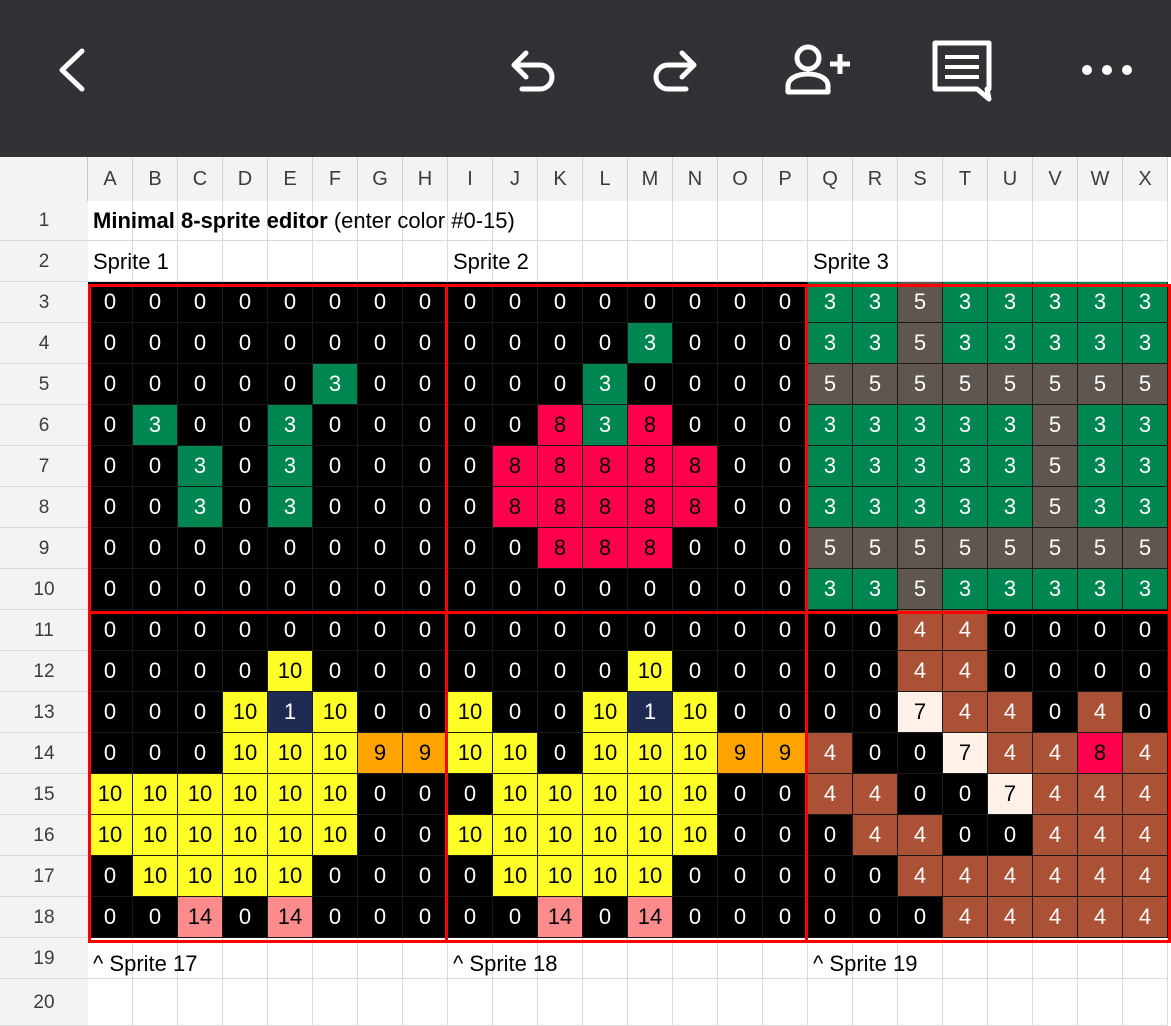 This screenshot has height=1026, width=1171. Describe the element at coordinates (920, 179) in the screenshot. I see `column-header-s: S` at that location.